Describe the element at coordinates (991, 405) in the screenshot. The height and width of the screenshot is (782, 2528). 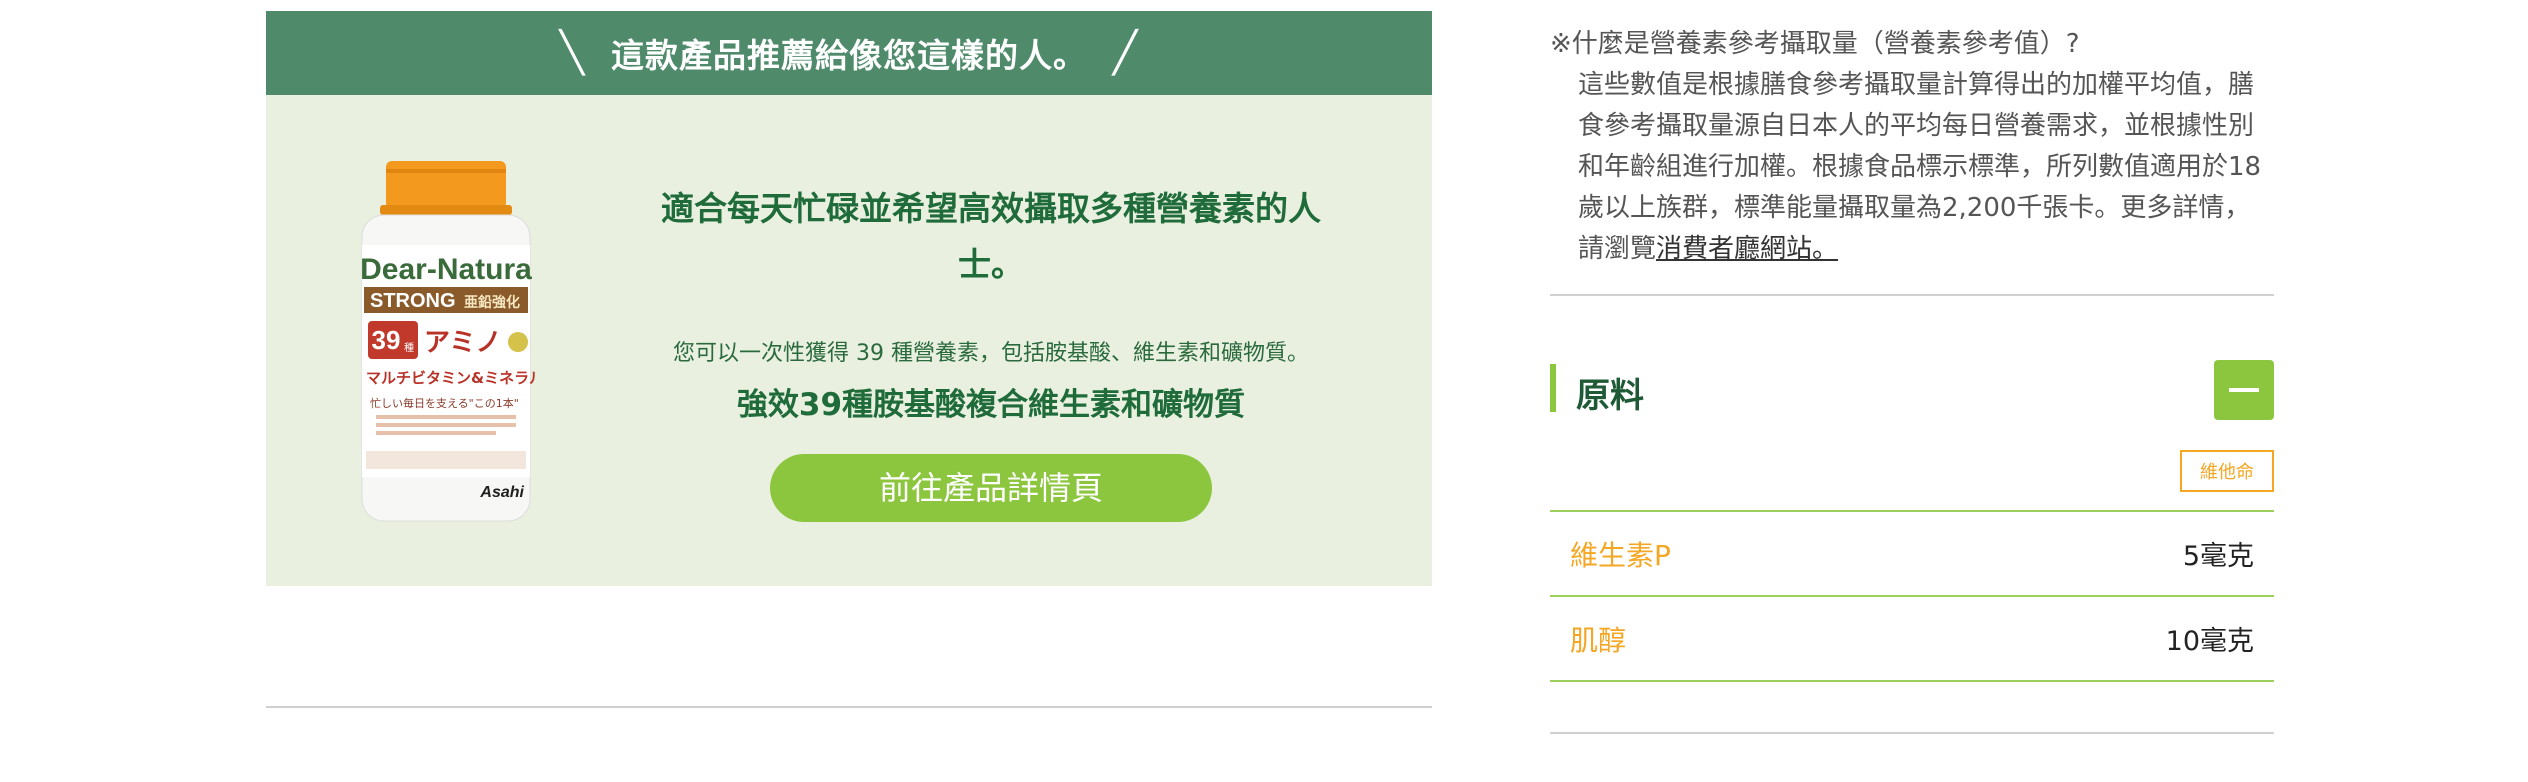
I see `recommendation-subtitle: 強效39種胺基酸複合維生素和礦物質` at that location.